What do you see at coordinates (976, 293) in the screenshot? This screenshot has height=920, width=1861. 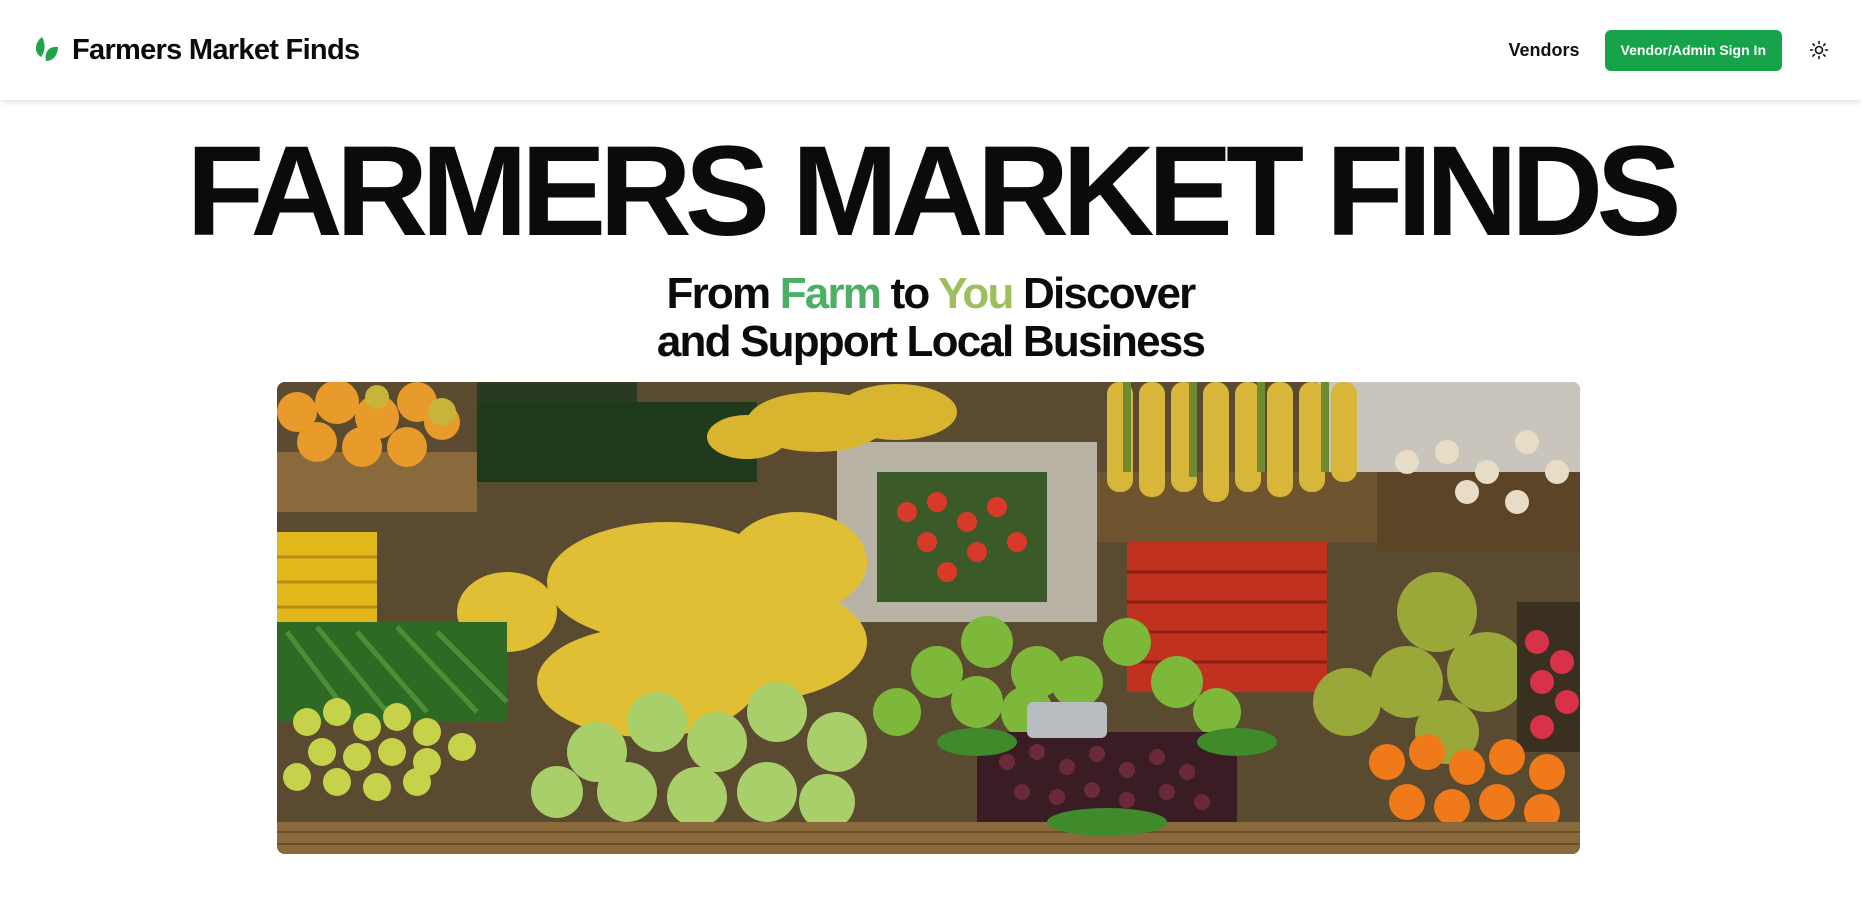 I see `tagline-you: You` at bounding box center [976, 293].